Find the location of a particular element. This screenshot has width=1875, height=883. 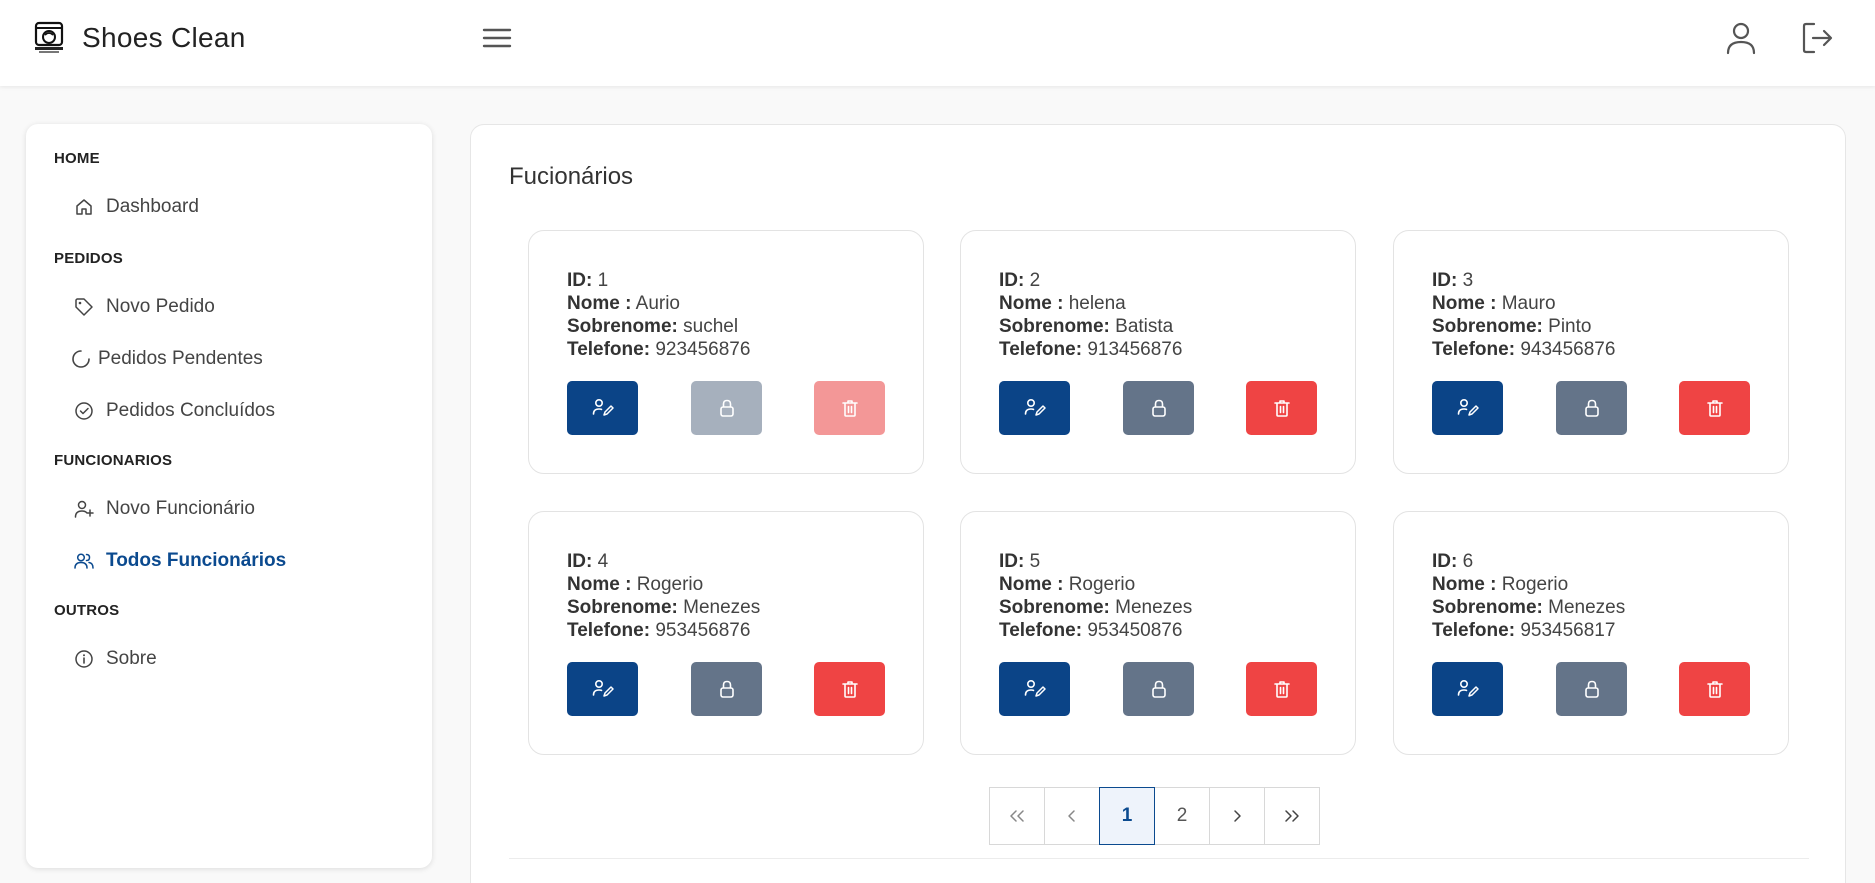

employee-nome: Nome : helena is located at coordinates (1062, 303).